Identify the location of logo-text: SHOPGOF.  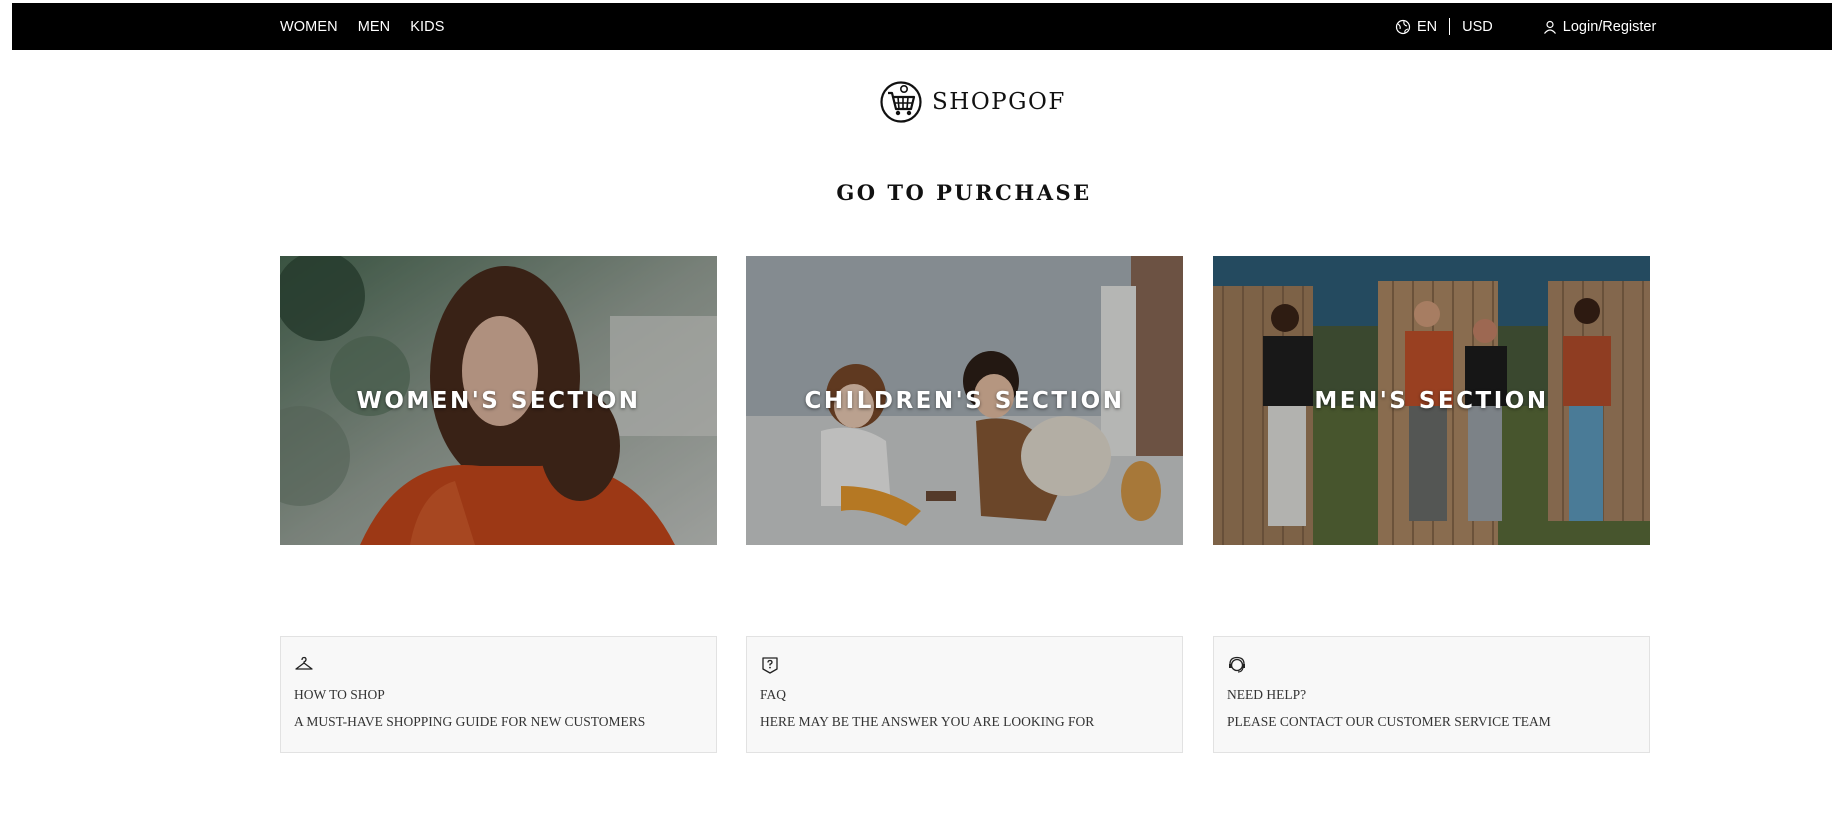
(999, 102).